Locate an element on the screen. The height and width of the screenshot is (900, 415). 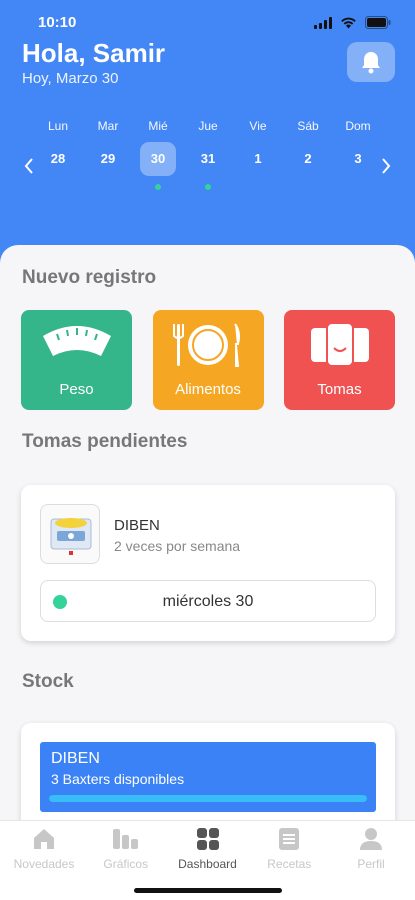
tile-alimentos-label: Alimentos is located at coordinates (208, 389).